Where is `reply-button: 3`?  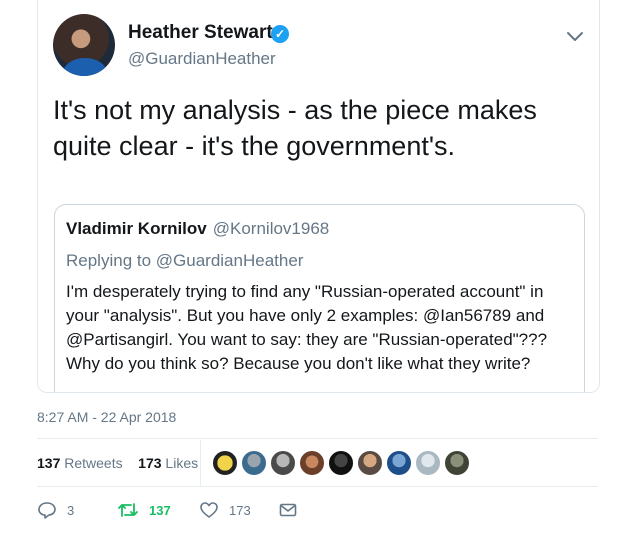 reply-button: 3 is located at coordinates (55, 510).